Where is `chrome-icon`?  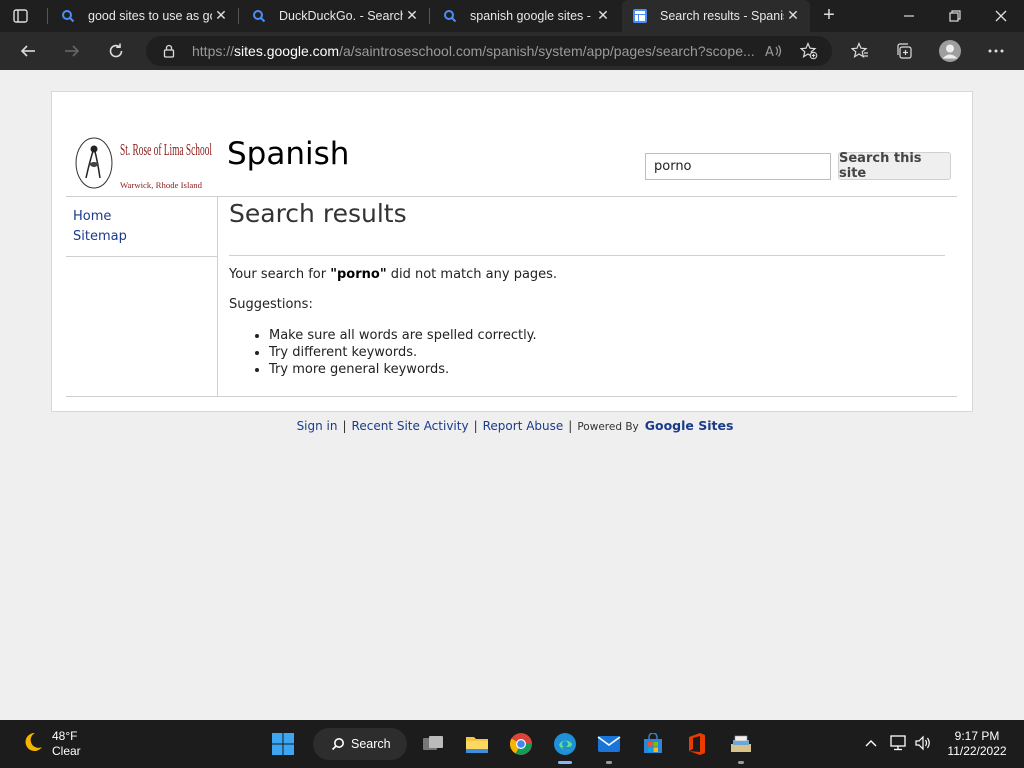
chrome-icon is located at coordinates (521, 744).